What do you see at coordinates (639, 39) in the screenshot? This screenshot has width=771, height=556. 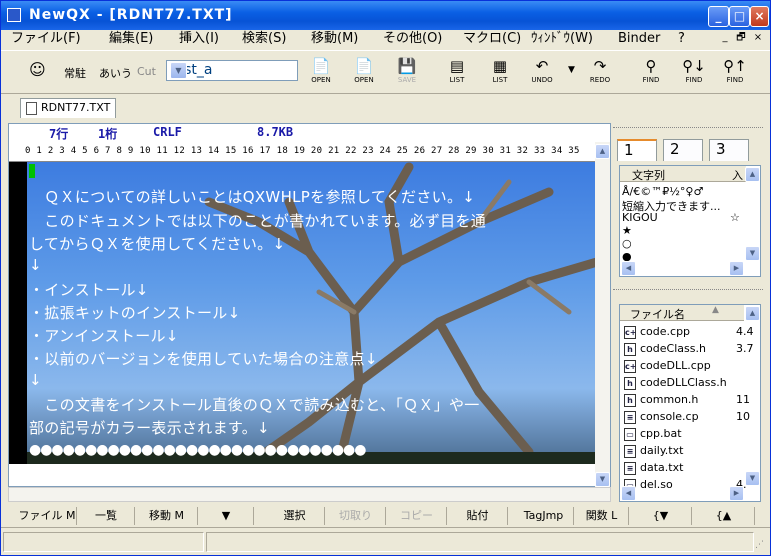 I see `menu-binder: Binder` at bounding box center [639, 39].